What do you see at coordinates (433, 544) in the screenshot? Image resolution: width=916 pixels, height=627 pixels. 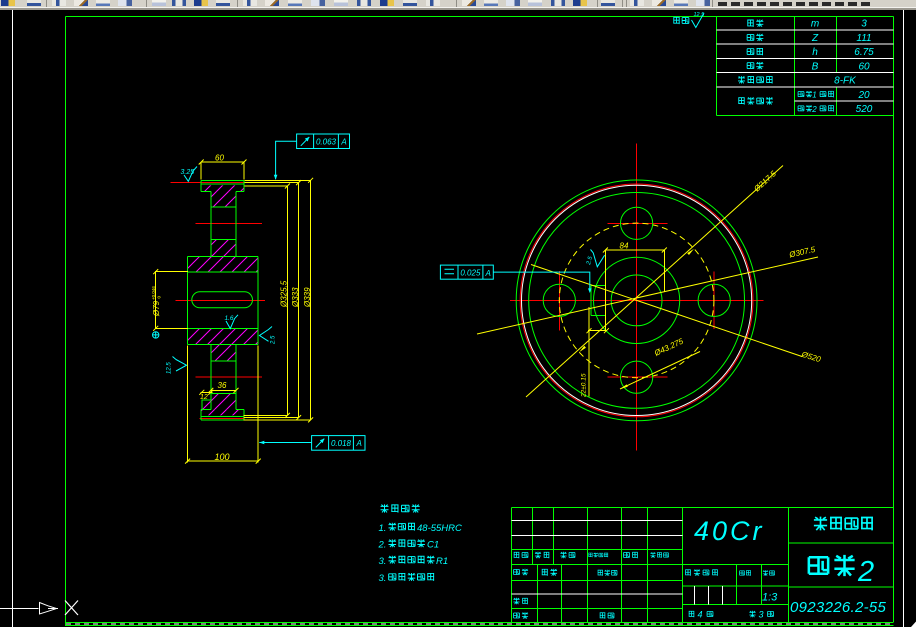 I see `svg-text: C1` at bounding box center [433, 544].